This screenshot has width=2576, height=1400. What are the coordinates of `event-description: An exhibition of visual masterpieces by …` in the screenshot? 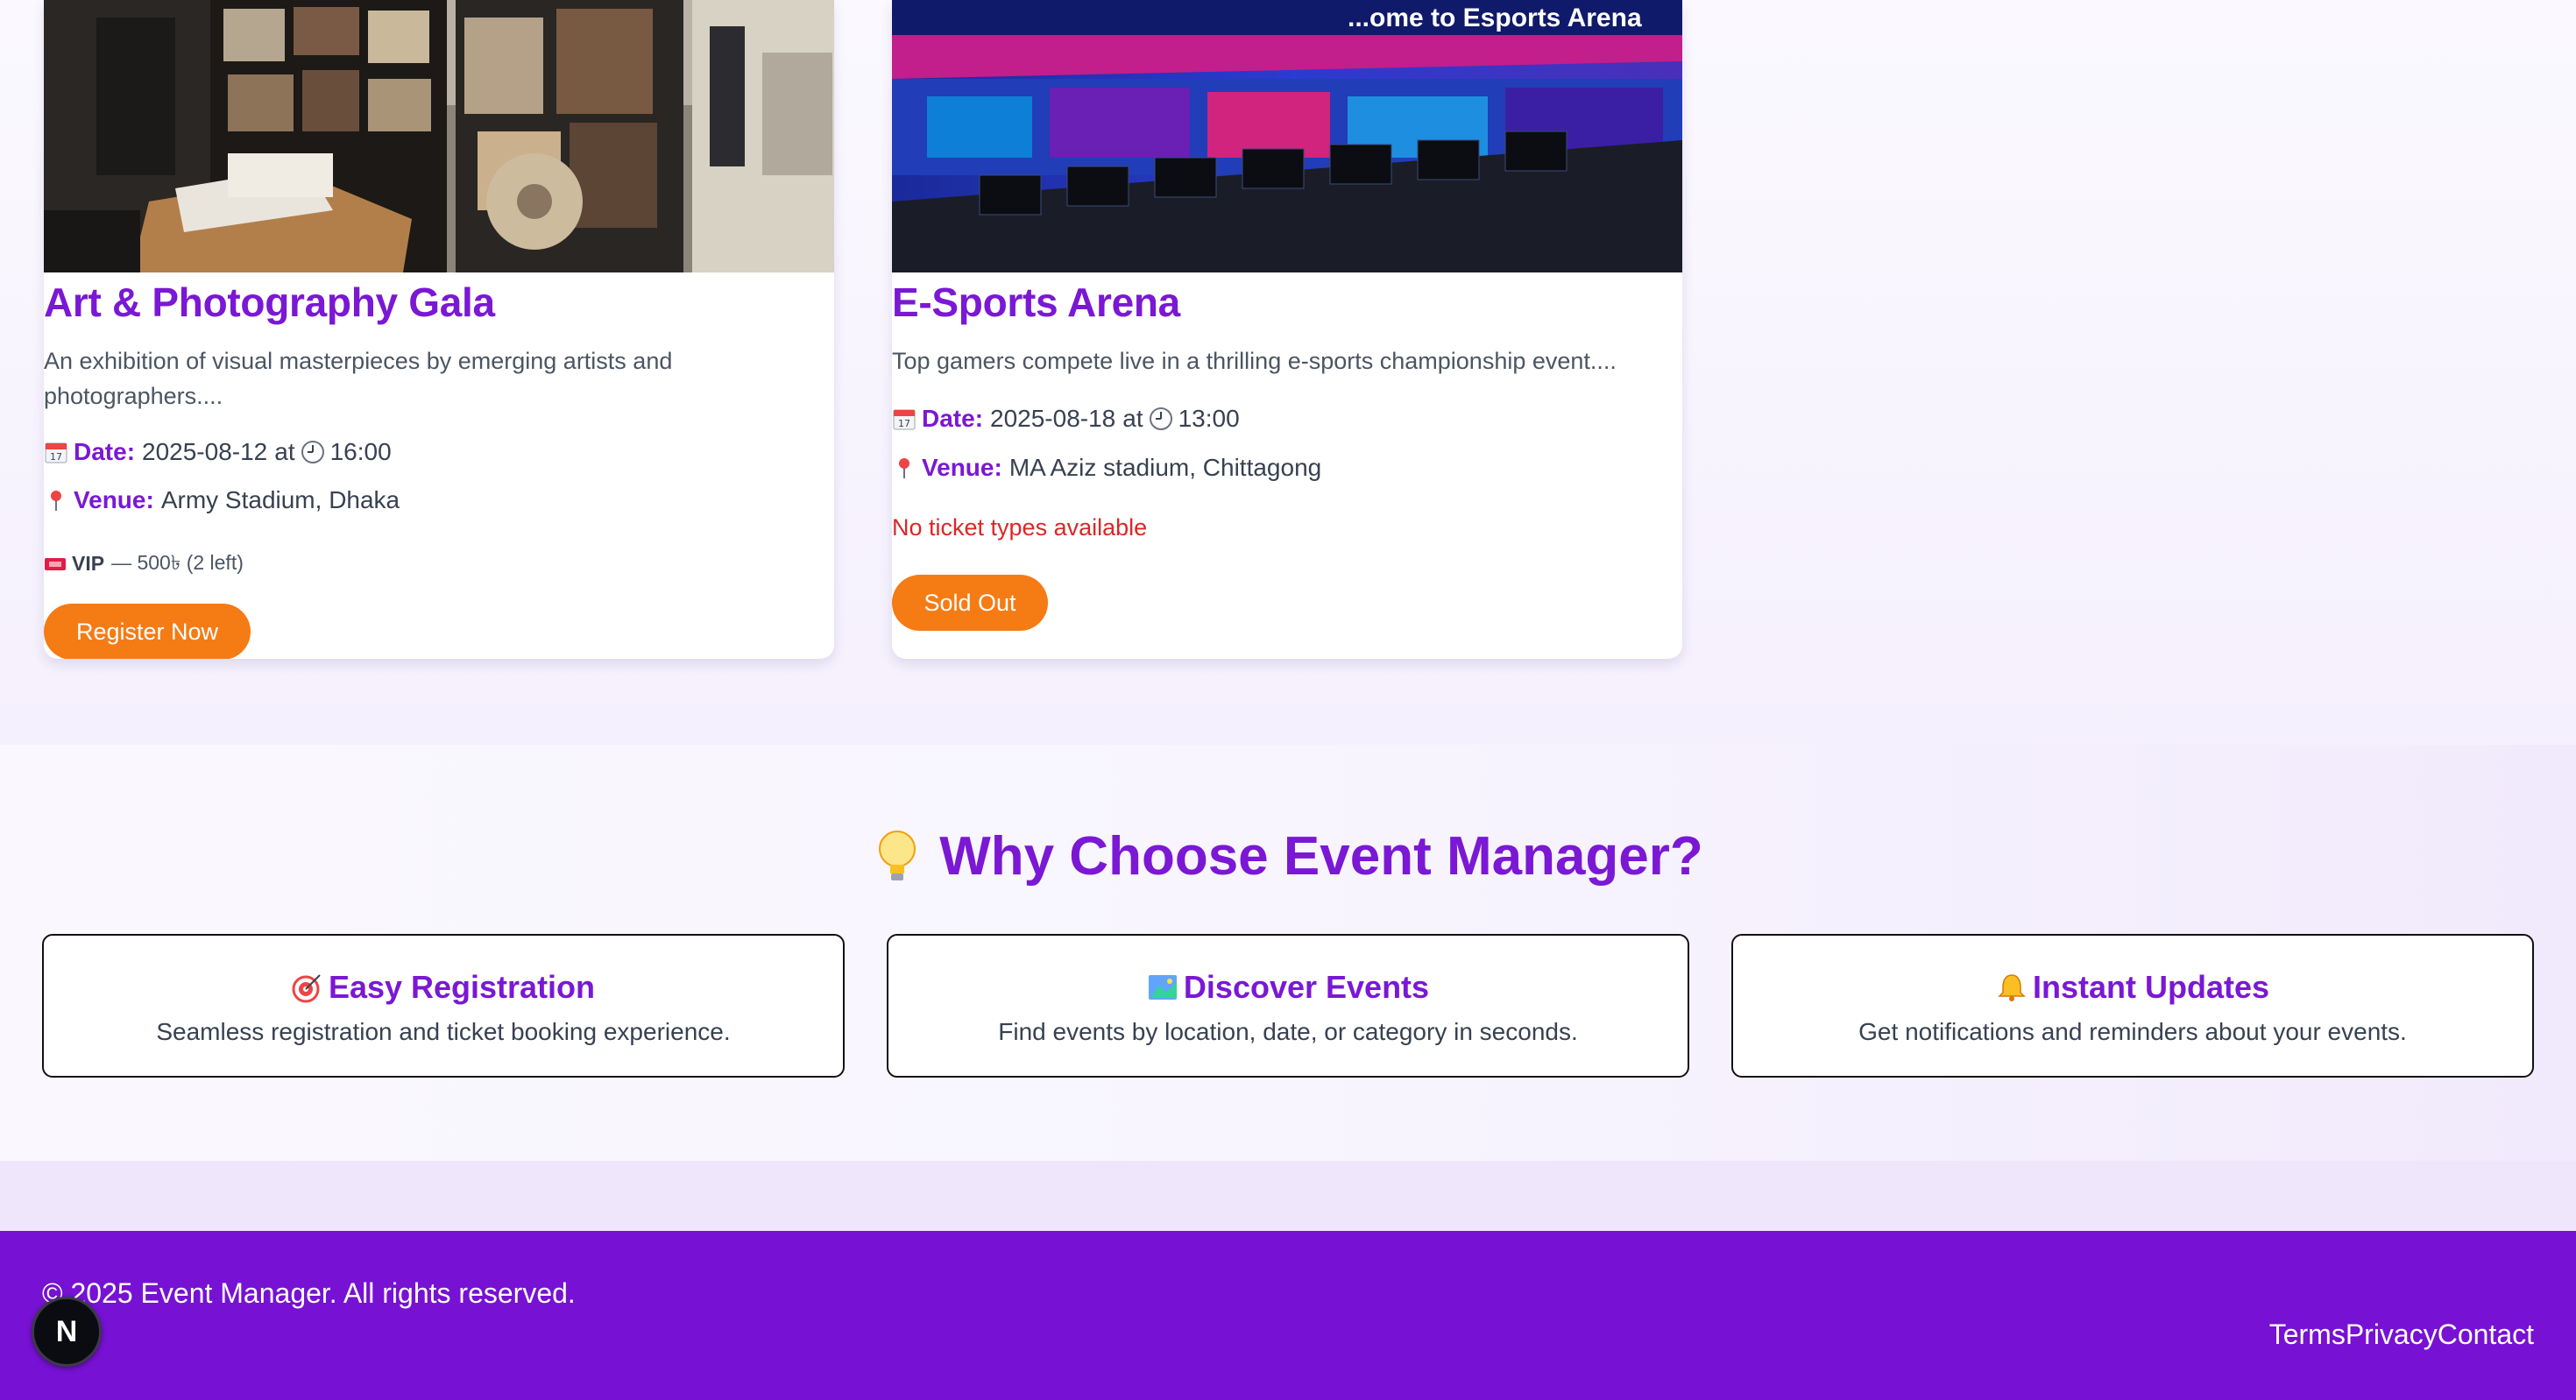 It's located at (358, 378).